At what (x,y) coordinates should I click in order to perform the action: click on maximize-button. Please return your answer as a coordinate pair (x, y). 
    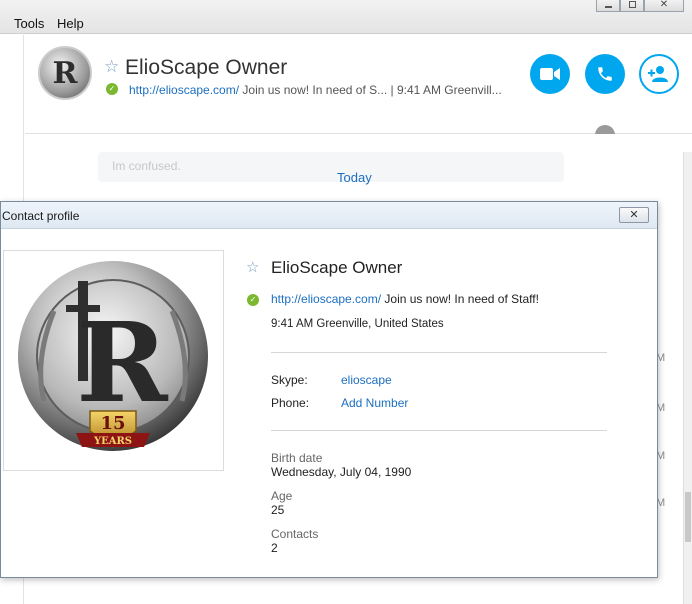
    Looking at the image, I should click on (632, 6).